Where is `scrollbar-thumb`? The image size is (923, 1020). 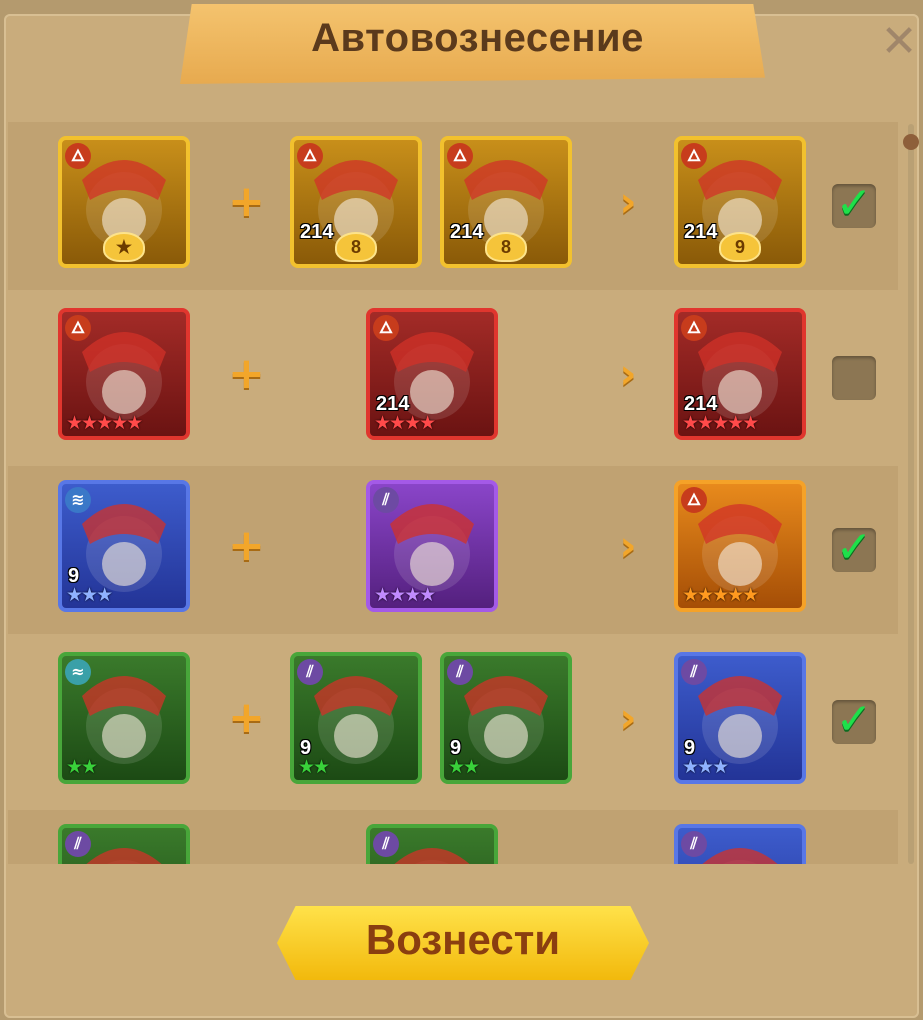 scrollbar-thumb is located at coordinates (911, 142).